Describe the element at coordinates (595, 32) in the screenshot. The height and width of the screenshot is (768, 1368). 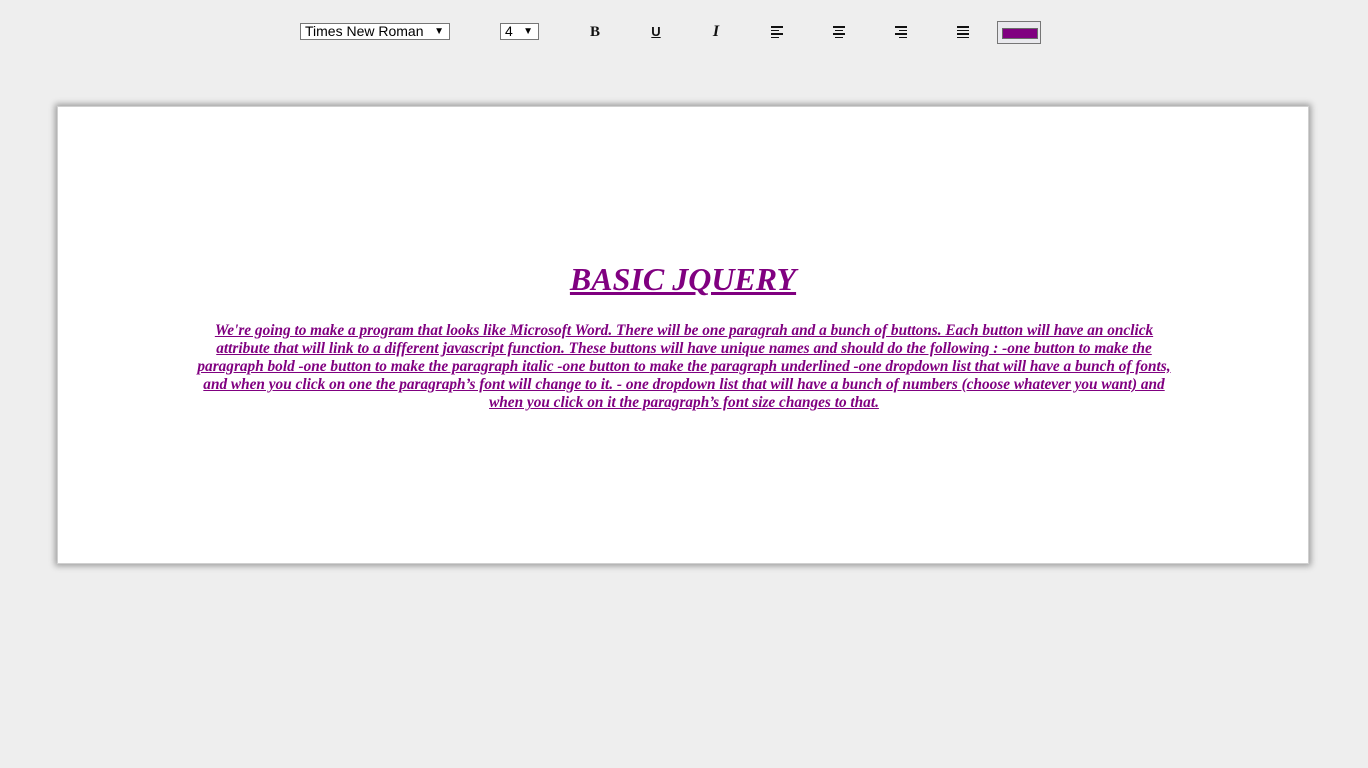
I see `bold-button: B` at that location.